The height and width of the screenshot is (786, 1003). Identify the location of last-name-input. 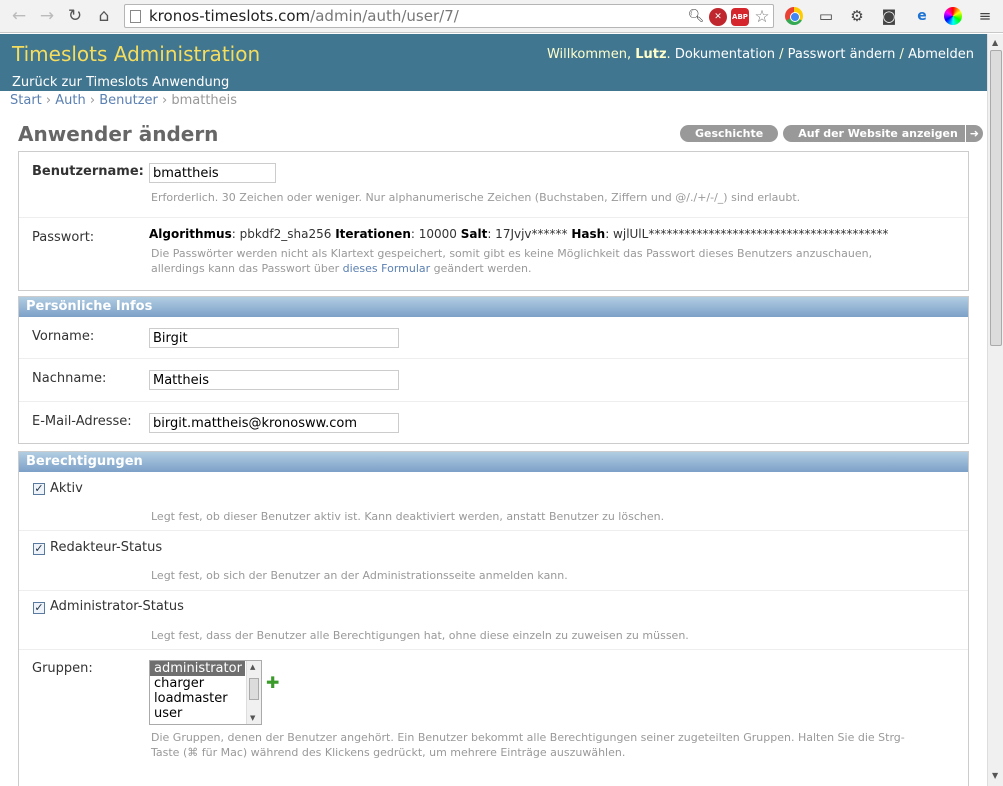
(274, 380).